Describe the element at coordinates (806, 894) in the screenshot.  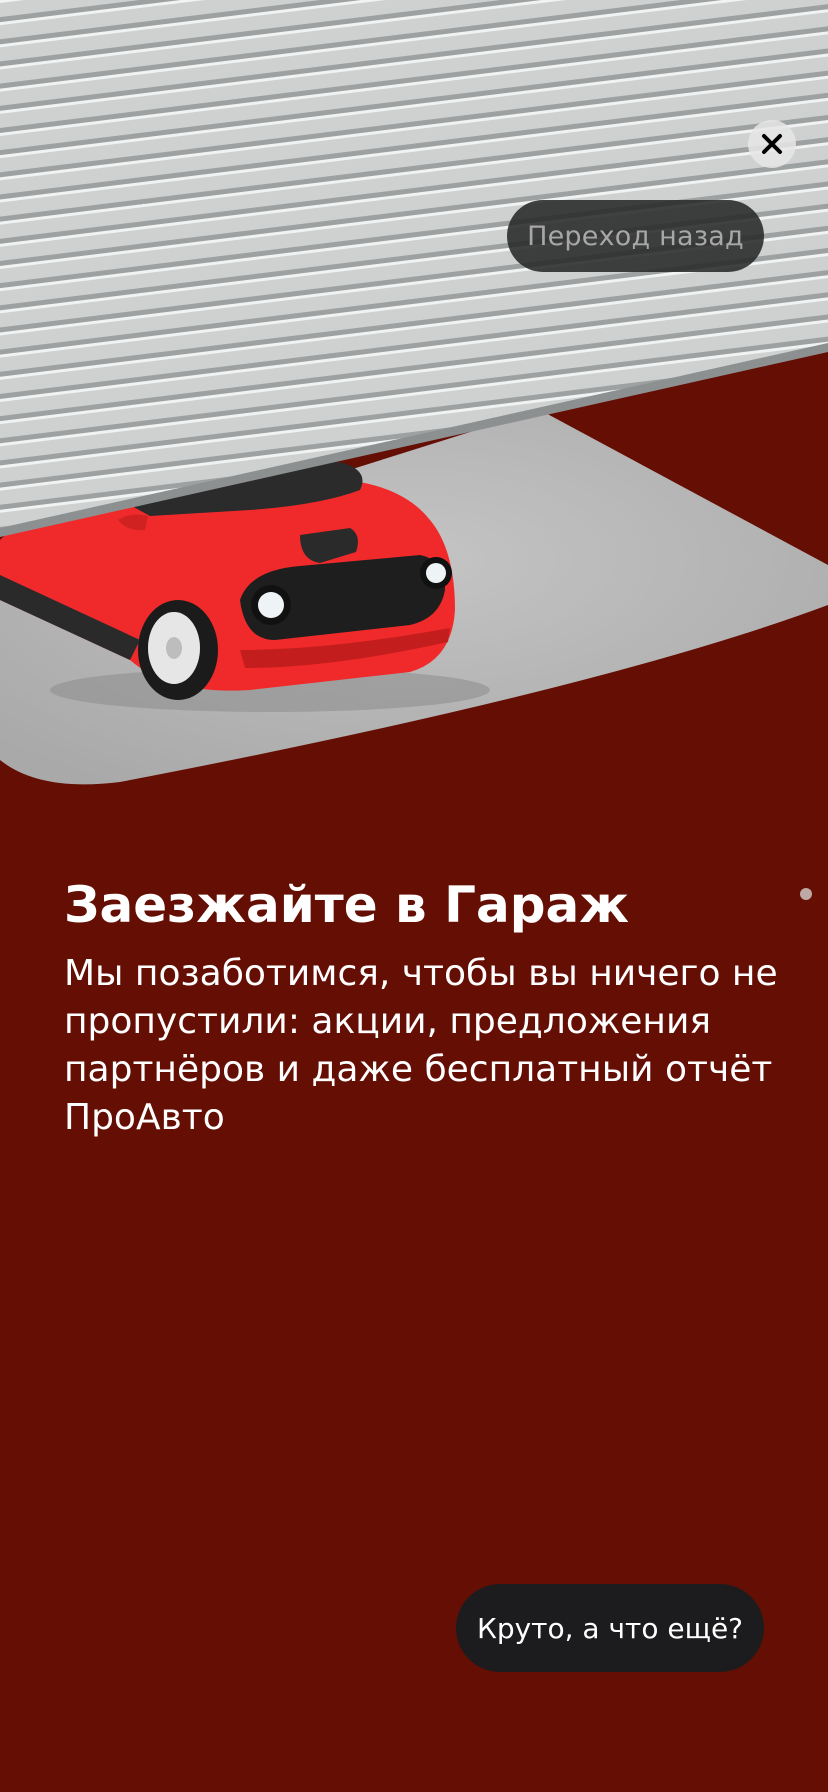
I see `page-indicator-dot` at that location.